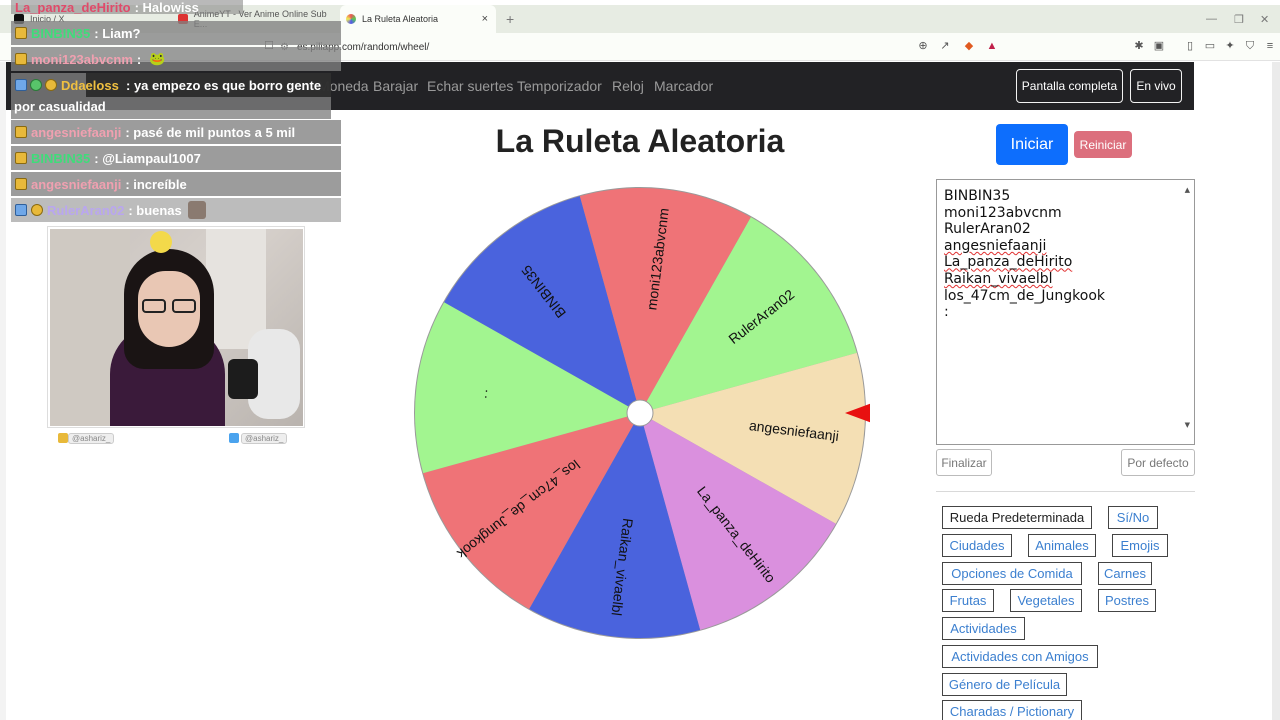 Image resolution: width=1280 pixels, height=720 pixels. Describe the element at coordinates (1125, 573) in the screenshot. I see `preset-meats: Carnes` at that location.